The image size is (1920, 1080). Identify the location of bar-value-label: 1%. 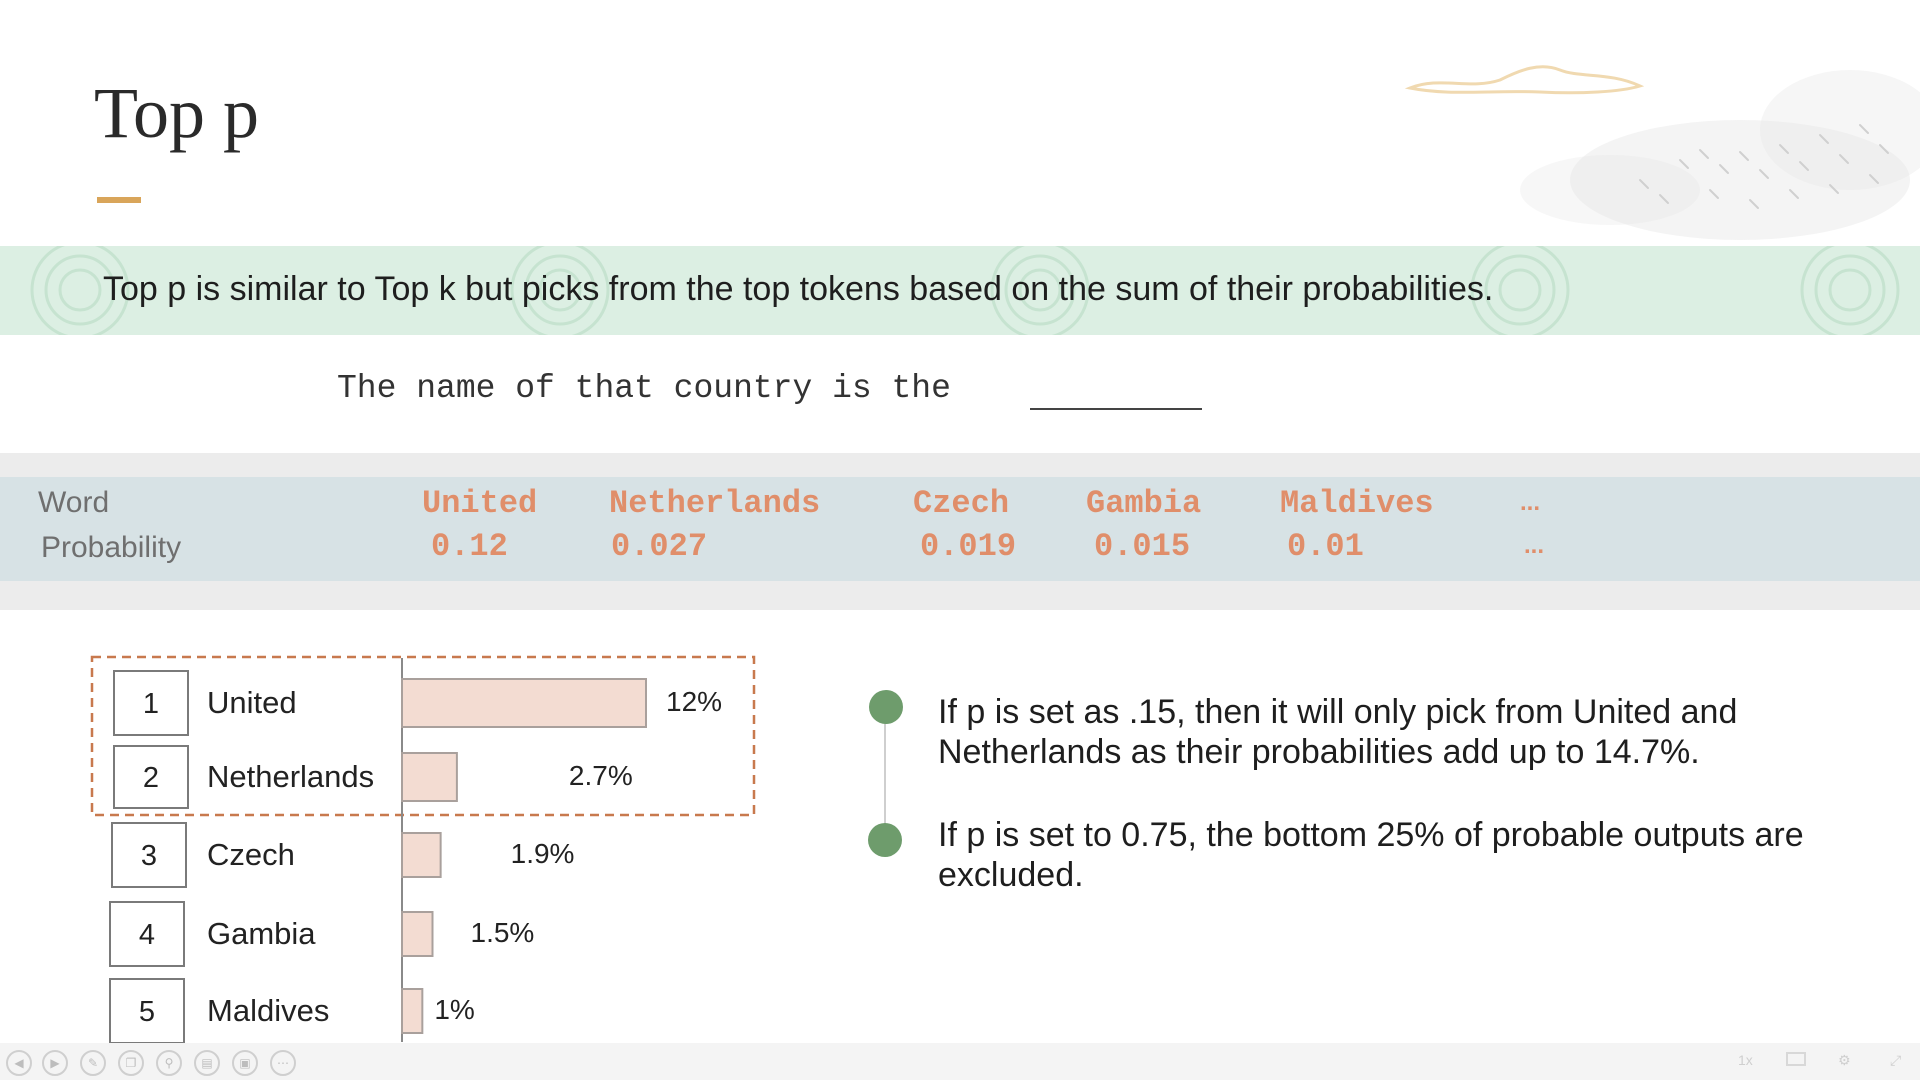
(454, 1009).